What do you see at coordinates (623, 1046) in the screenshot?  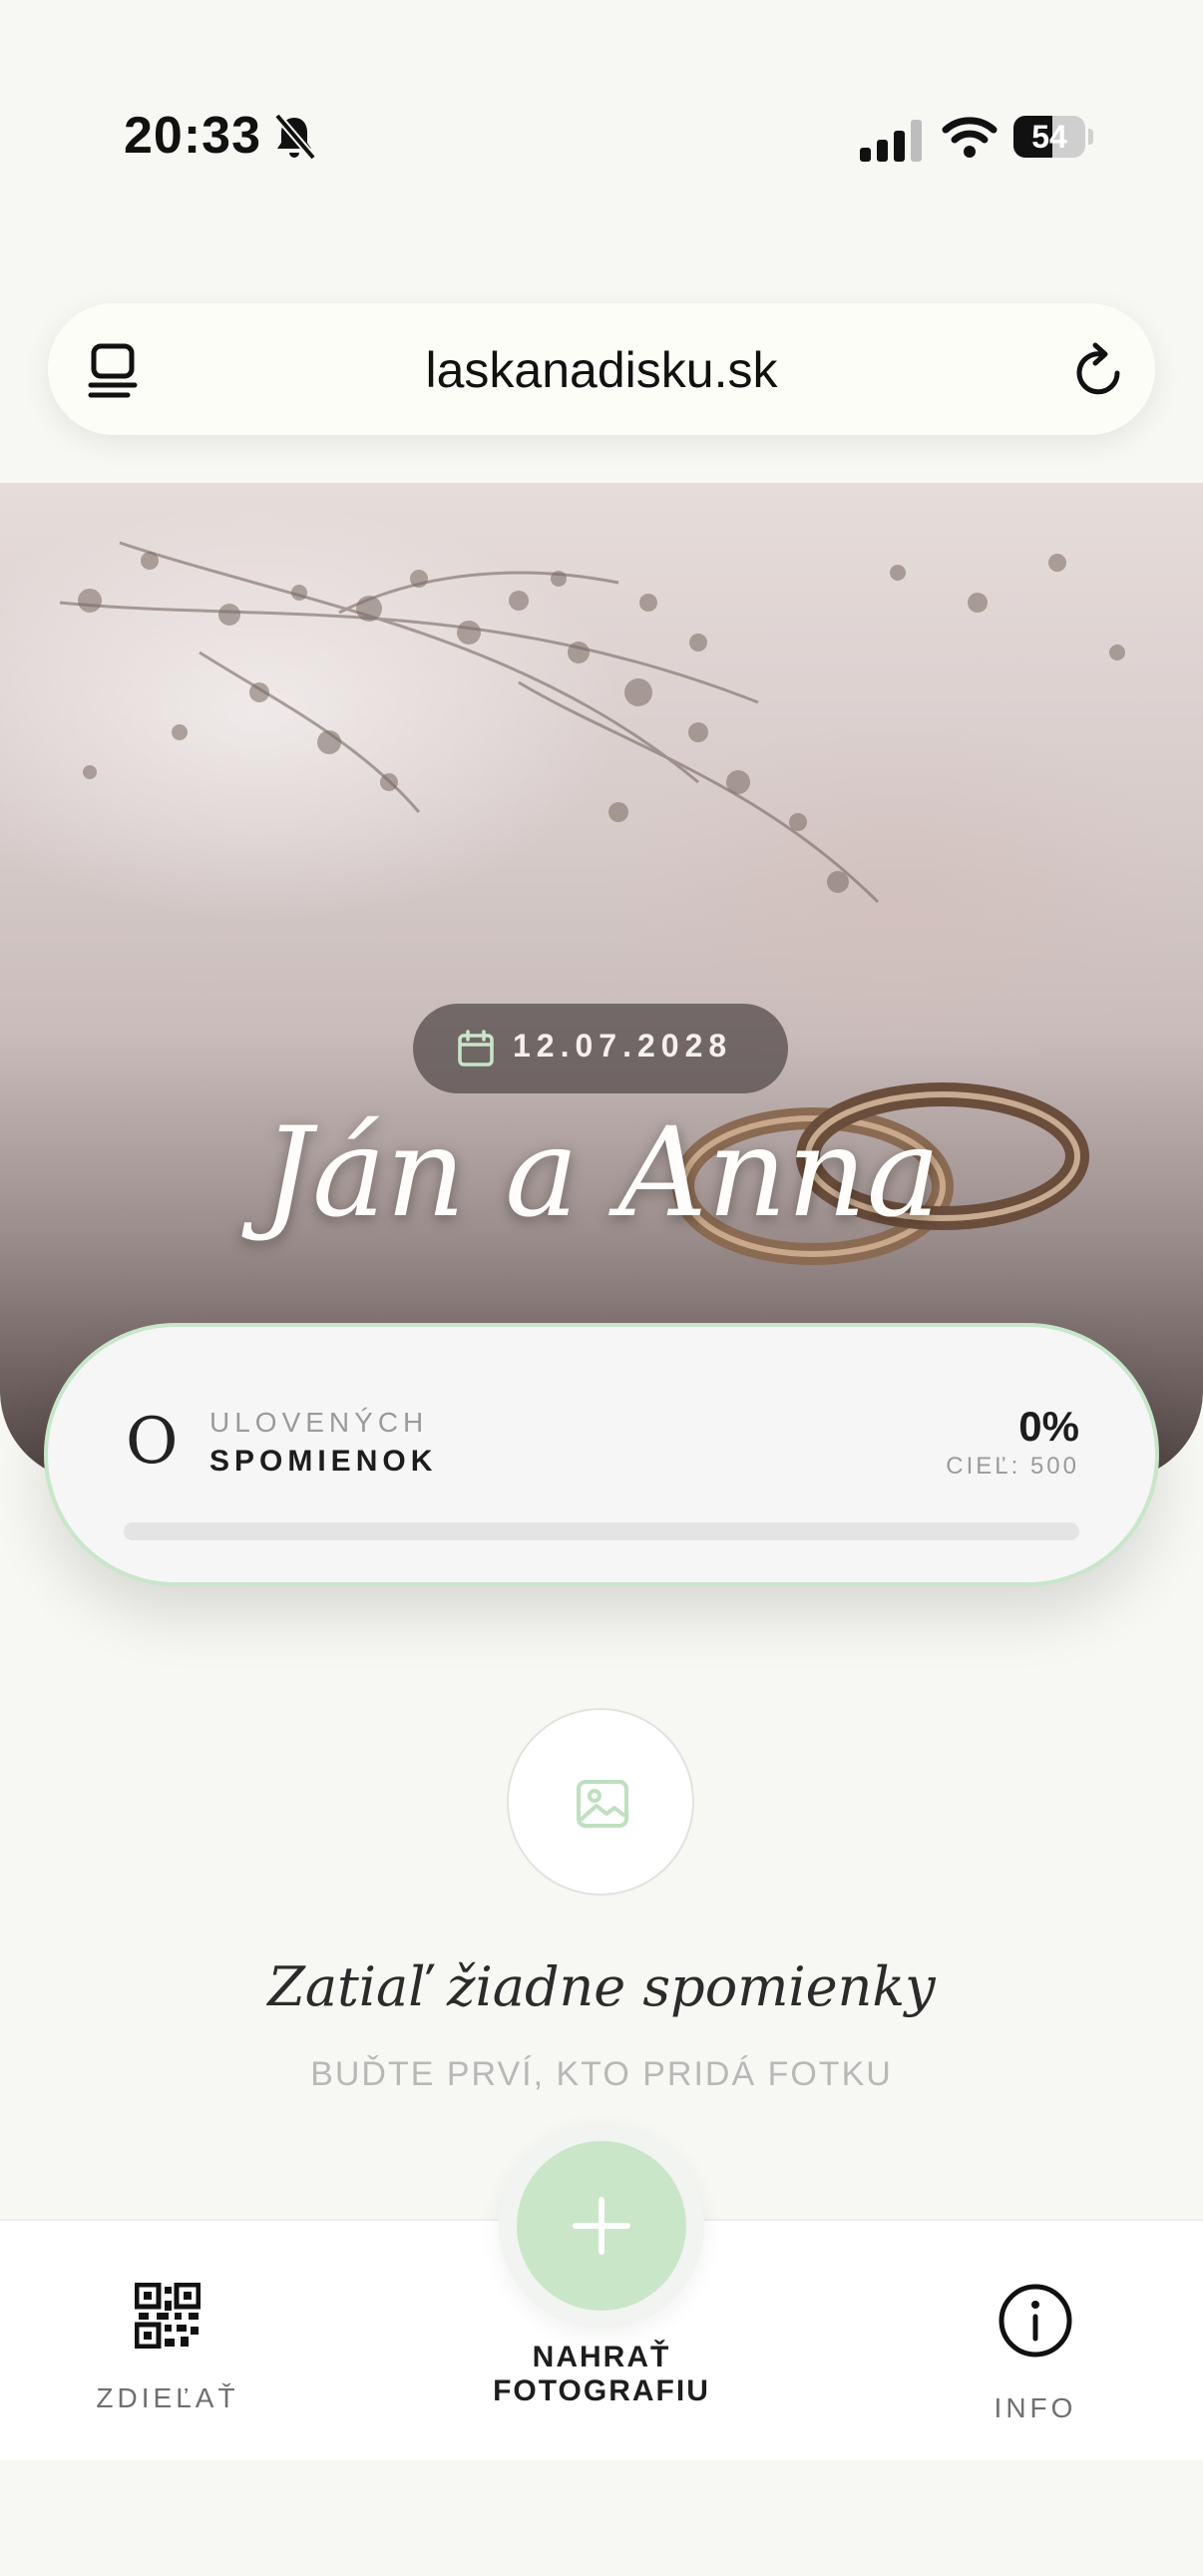 I see `event-date: 12.07.2028` at bounding box center [623, 1046].